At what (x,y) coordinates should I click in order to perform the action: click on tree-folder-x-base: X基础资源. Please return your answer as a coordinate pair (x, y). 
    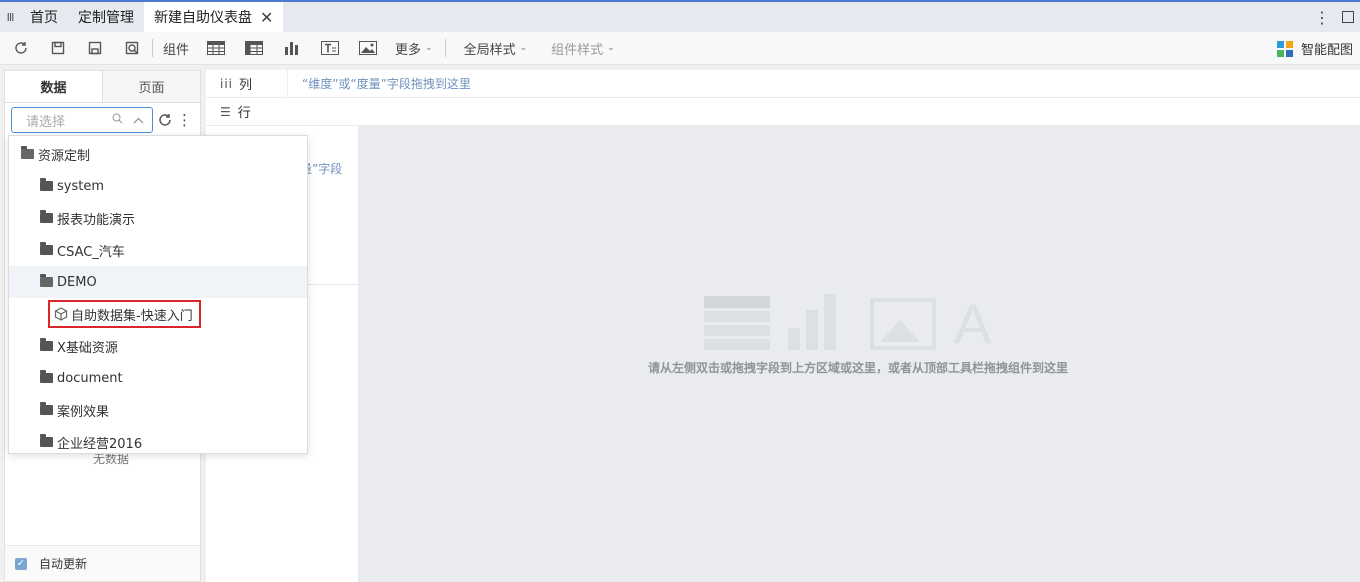
    Looking at the image, I should click on (158, 346).